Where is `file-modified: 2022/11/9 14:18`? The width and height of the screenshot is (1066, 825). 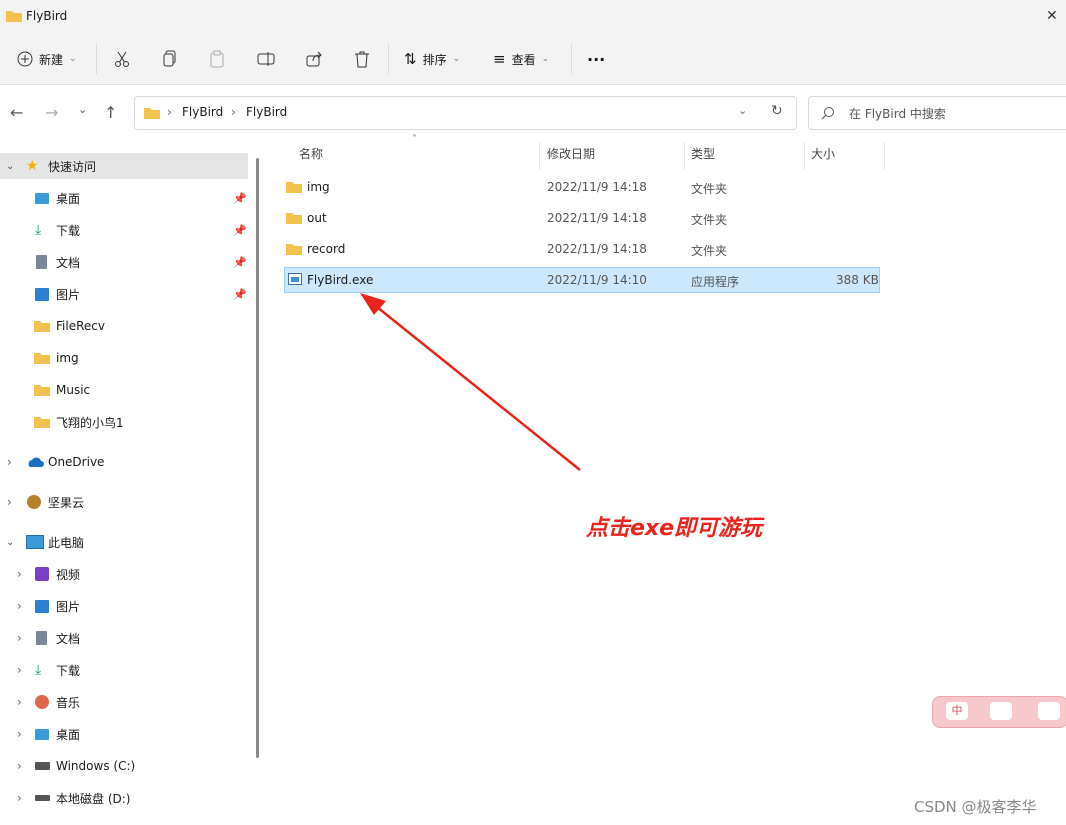 file-modified: 2022/11/9 14:18 is located at coordinates (597, 249).